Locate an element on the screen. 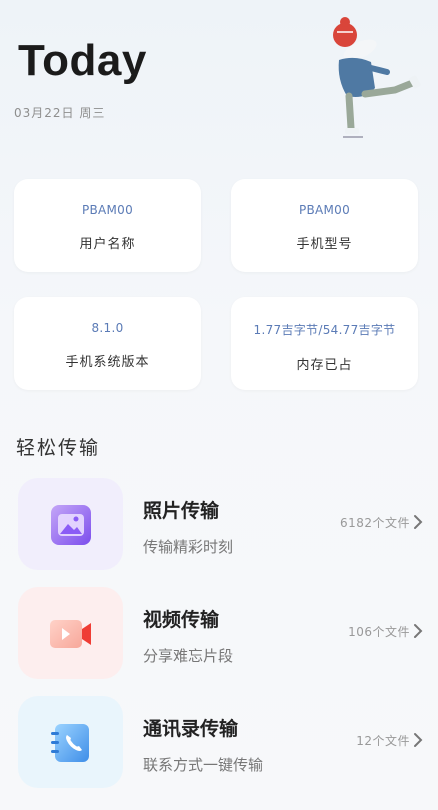  row-subtitle: 联系方式一键传输 is located at coordinates (203, 765).